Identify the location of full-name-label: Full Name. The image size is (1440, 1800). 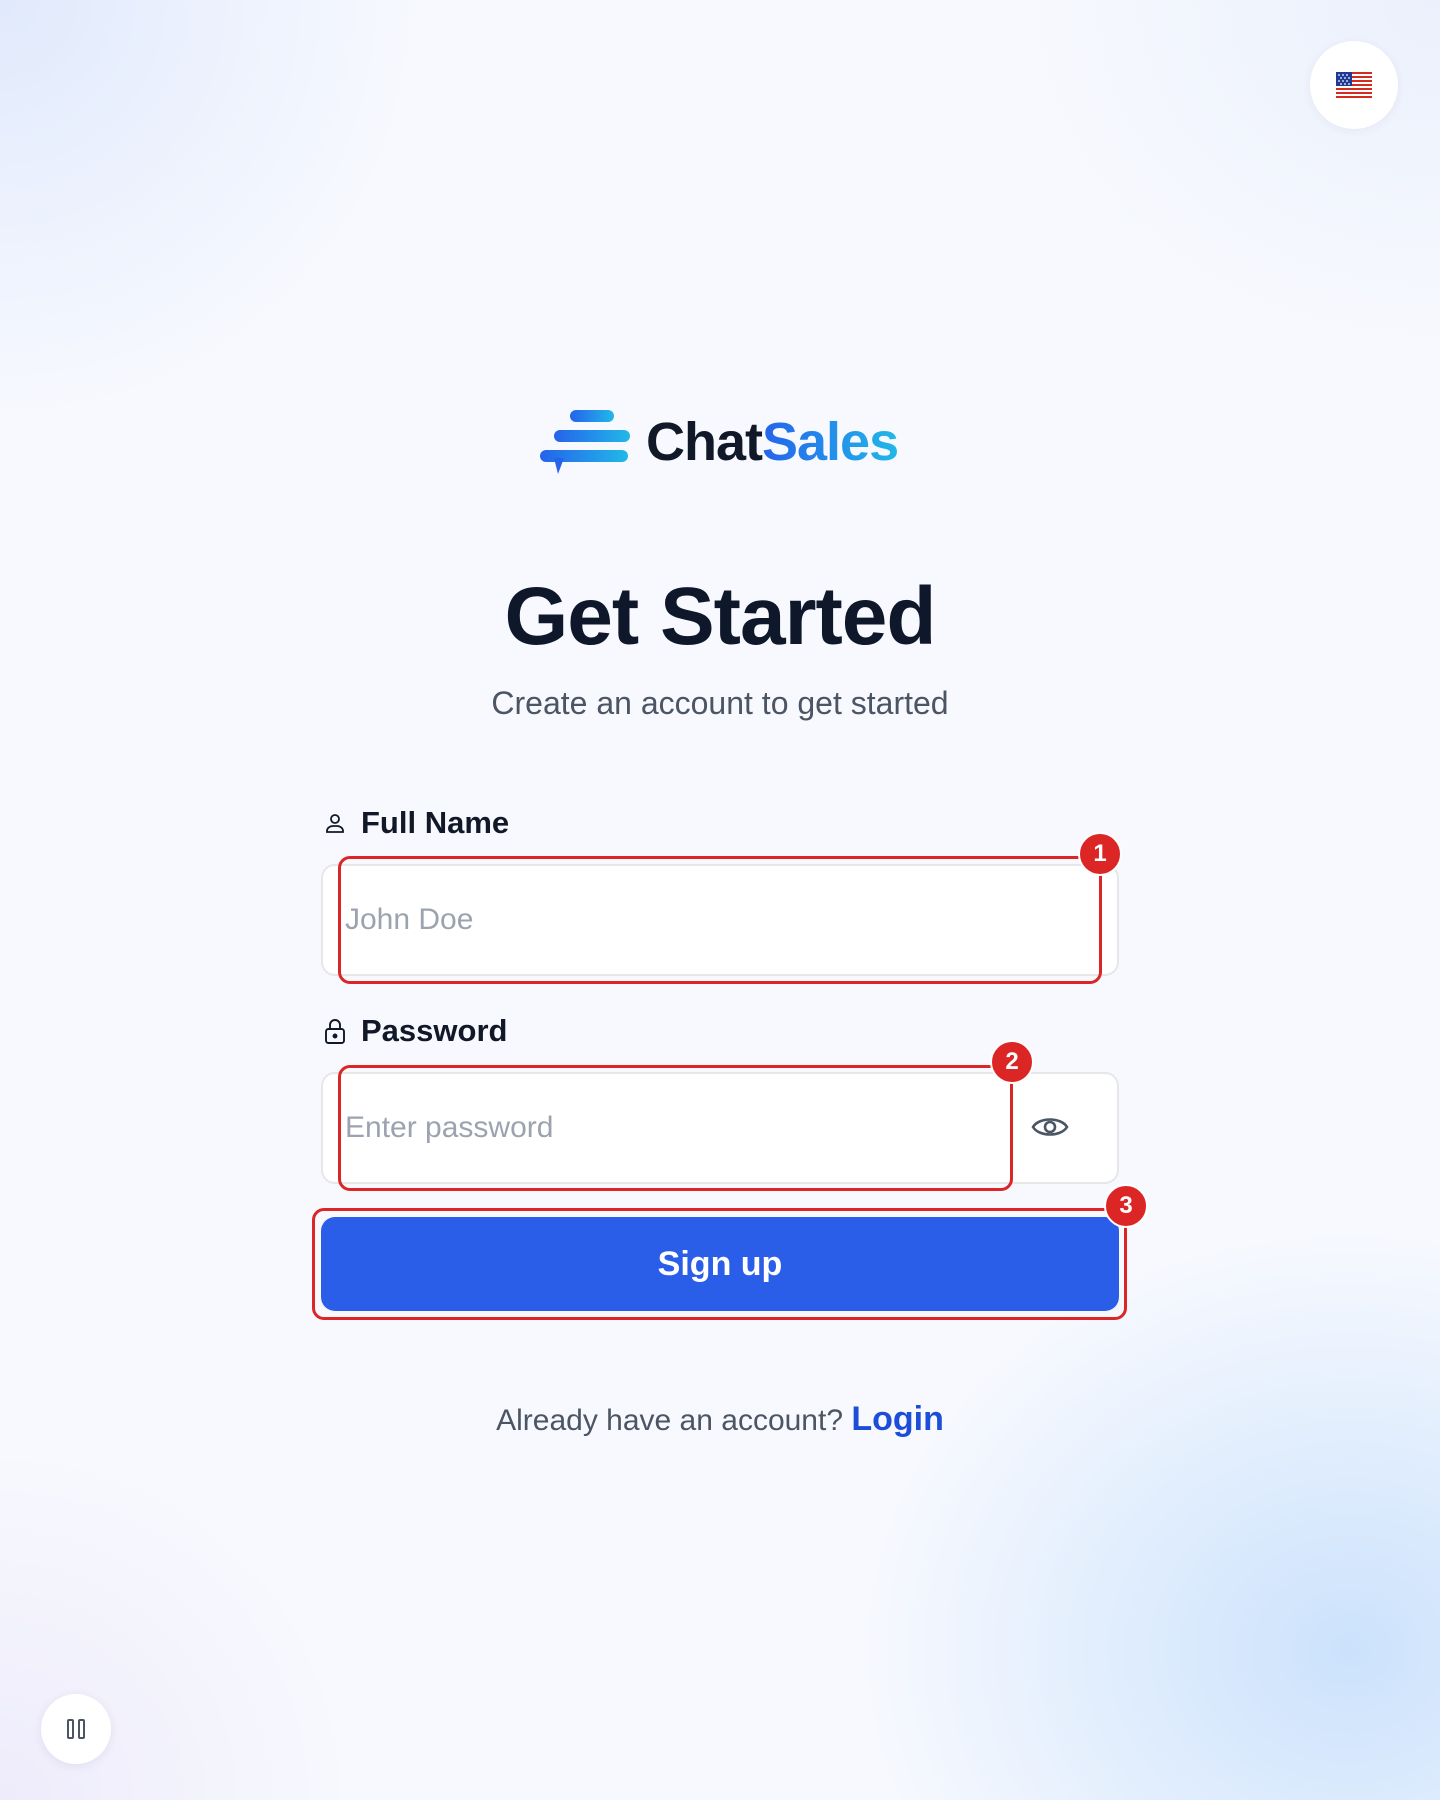
(416, 823).